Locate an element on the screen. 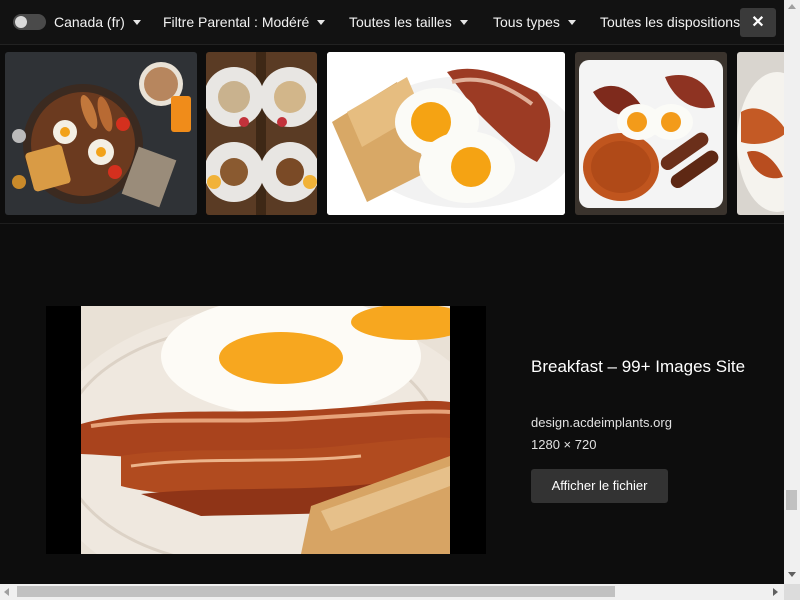  scrollbar-corner is located at coordinates (792, 592).